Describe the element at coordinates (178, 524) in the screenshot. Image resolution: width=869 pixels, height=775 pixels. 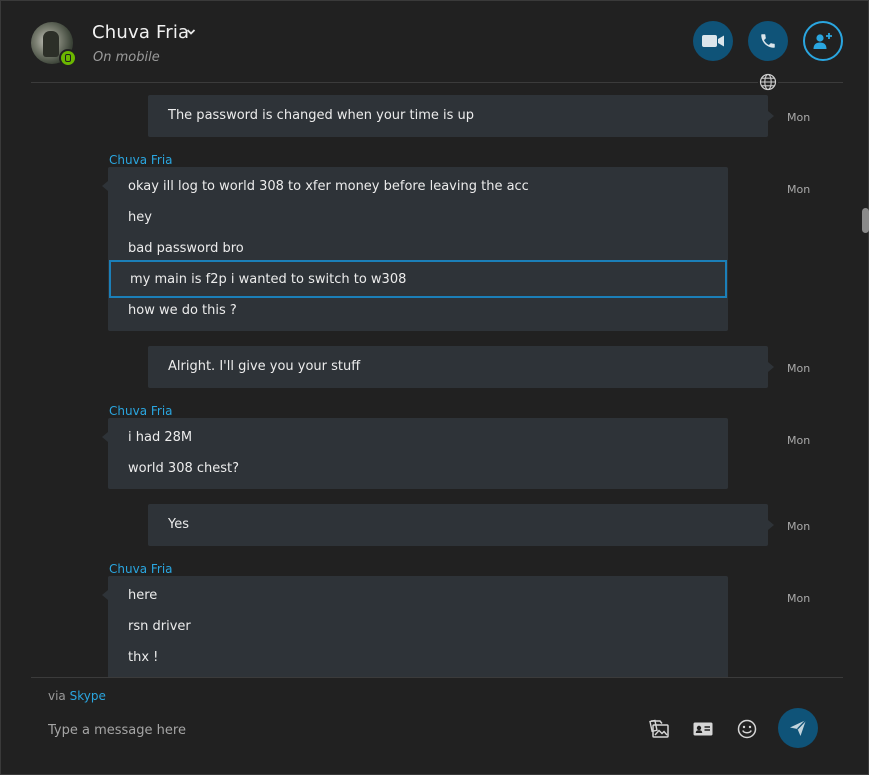
I see `message-text: Yes` at that location.